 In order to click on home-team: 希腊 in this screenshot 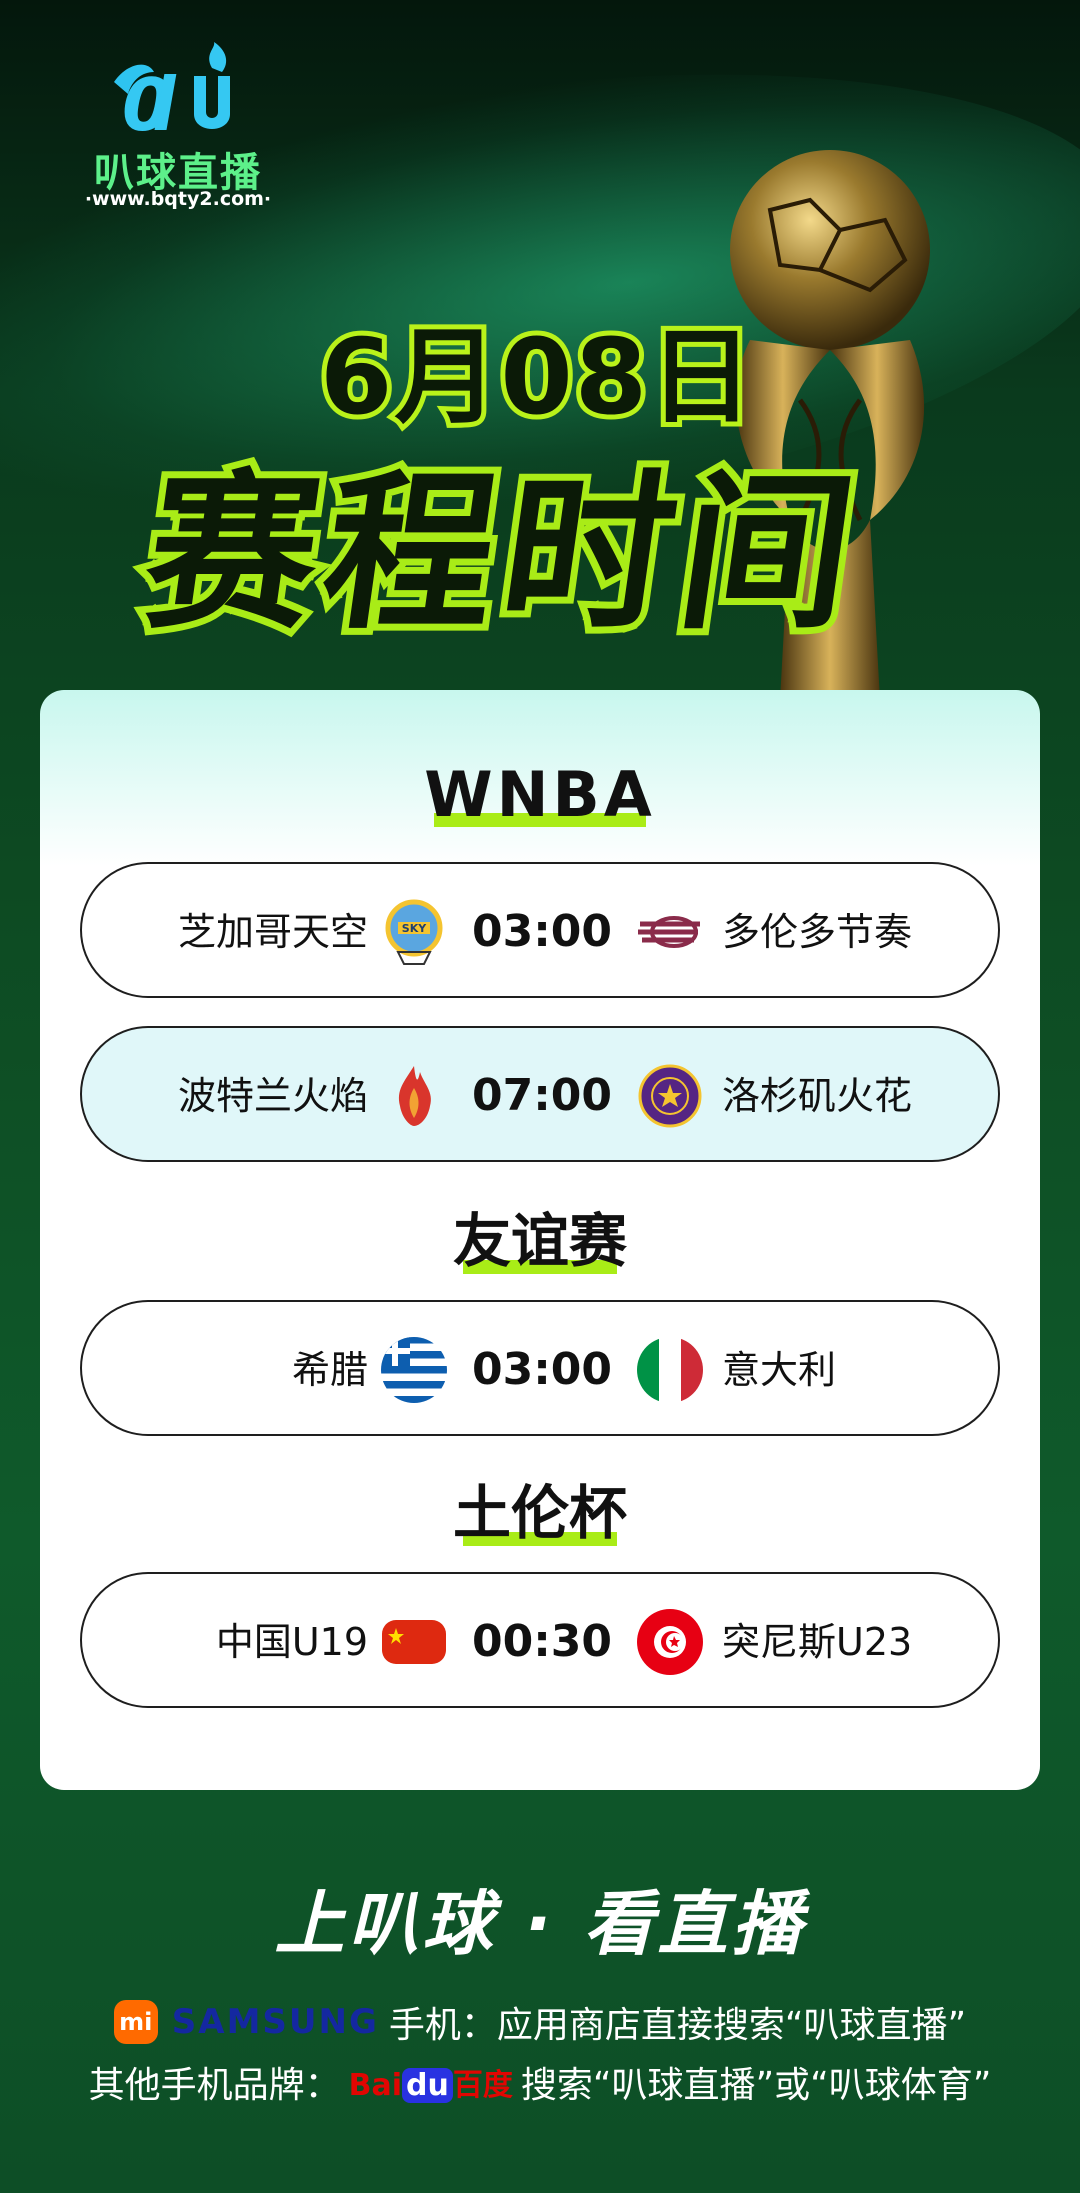, I will do `click(329, 1370)`.